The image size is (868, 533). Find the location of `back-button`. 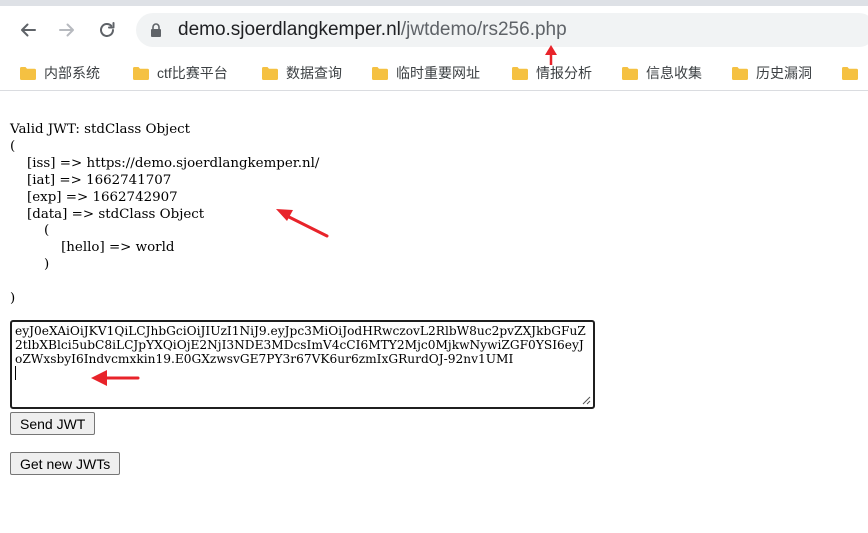

back-button is located at coordinates (28, 30).